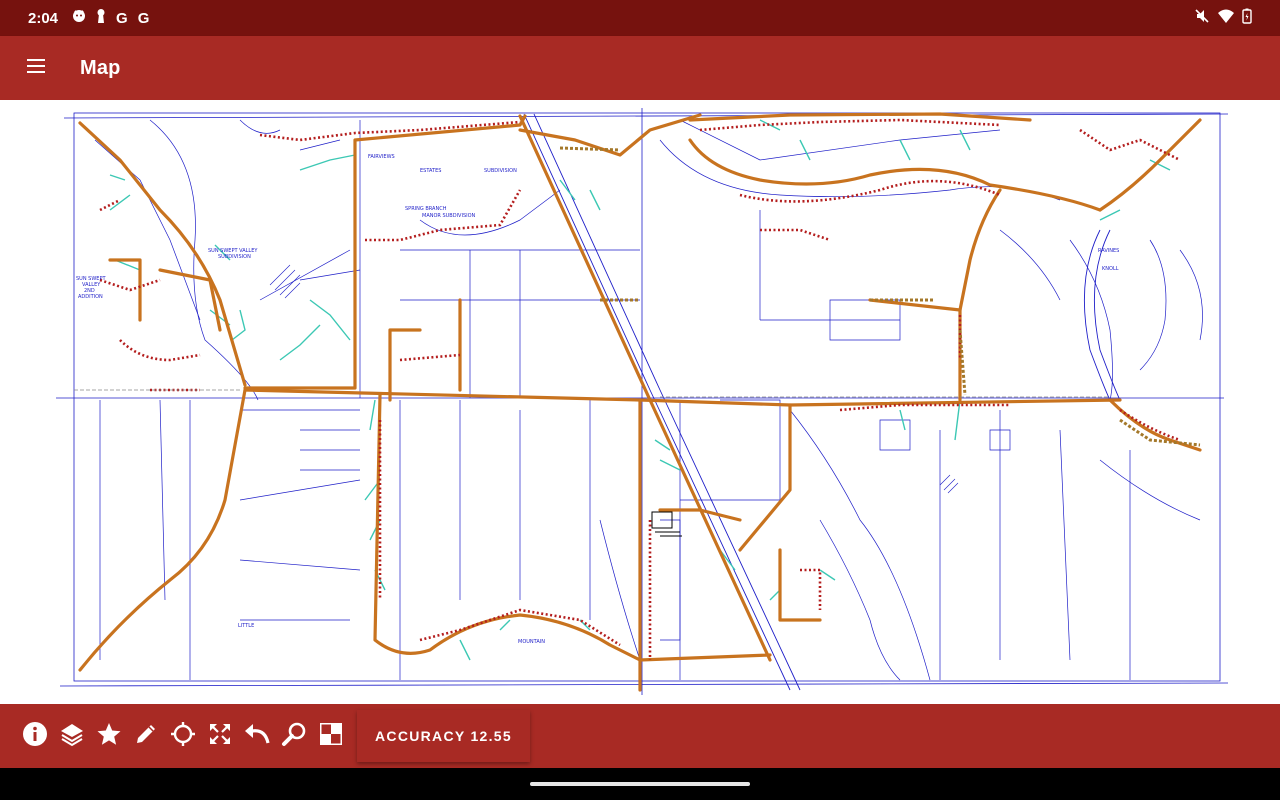  I want to click on undo-button, so click(256, 736).